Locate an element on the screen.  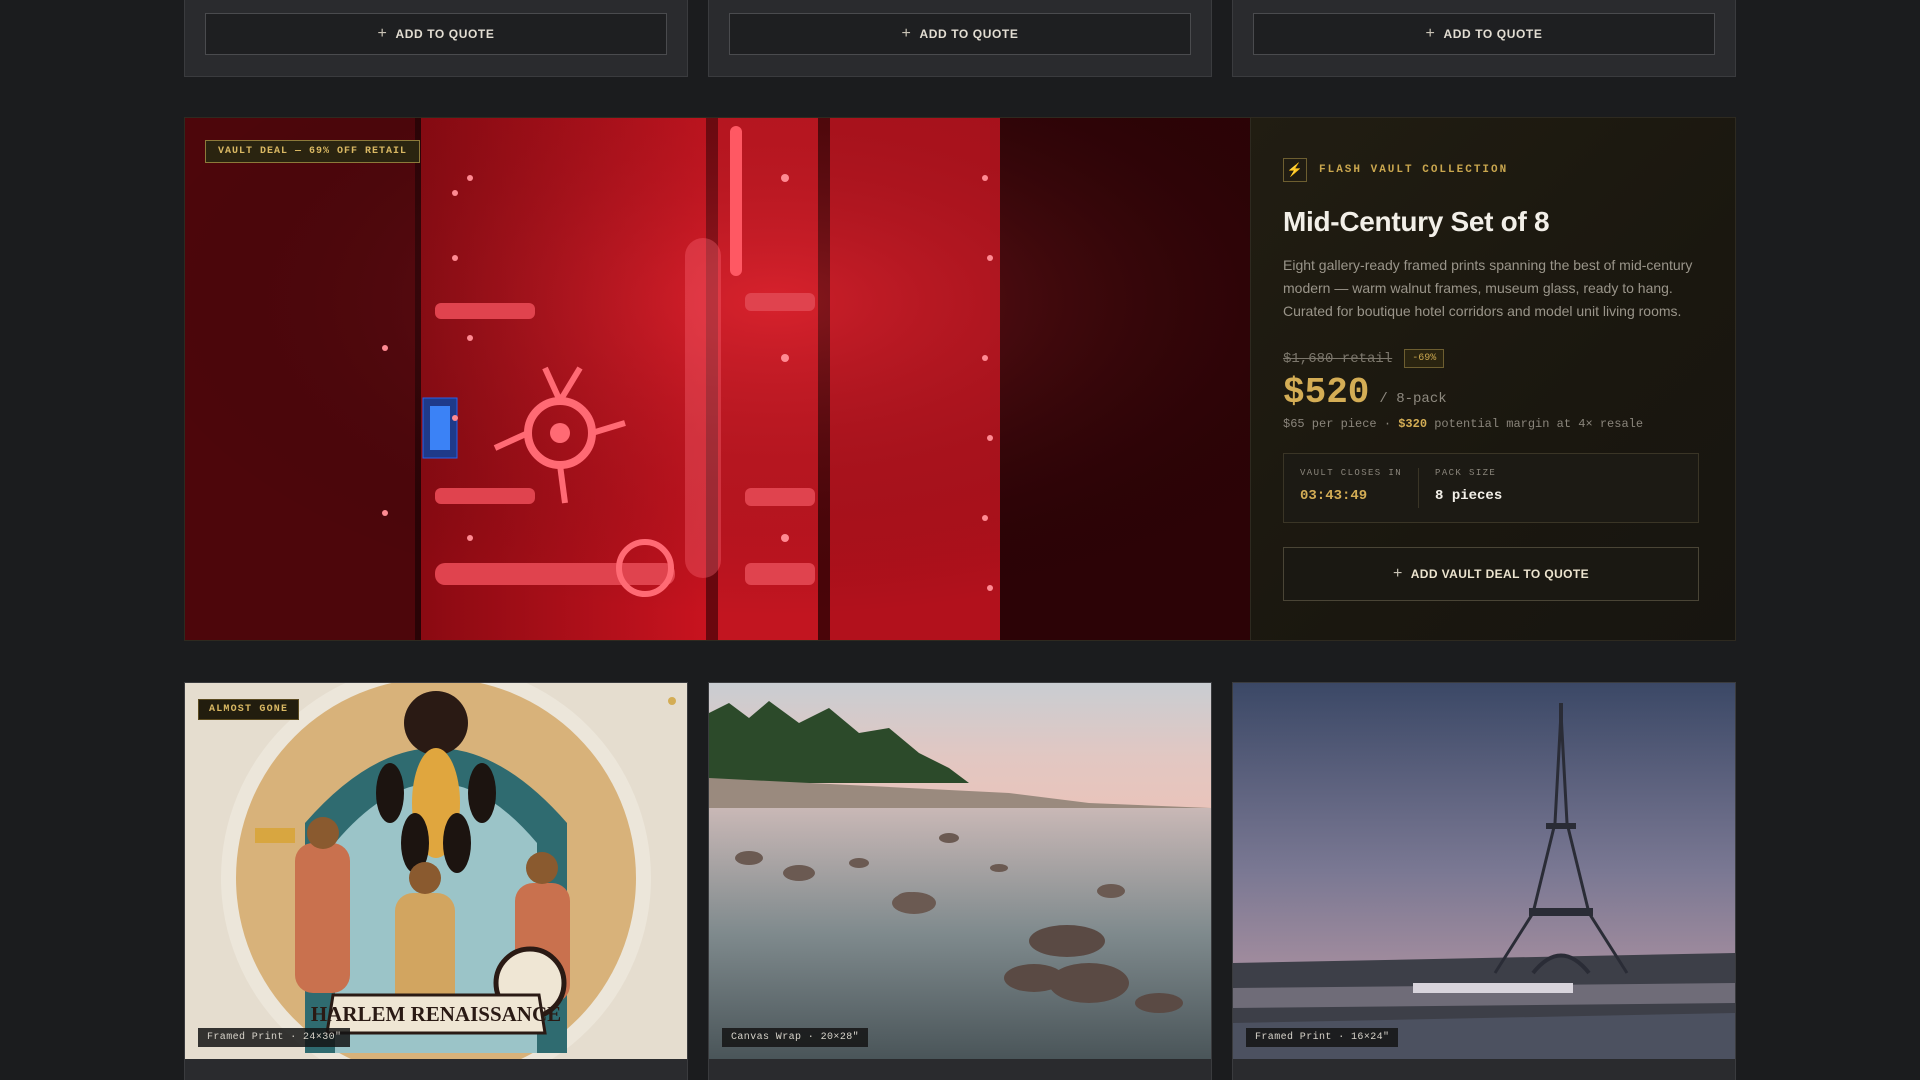
product-card: Framed Print · 16×24" is located at coordinates (1484, 881).